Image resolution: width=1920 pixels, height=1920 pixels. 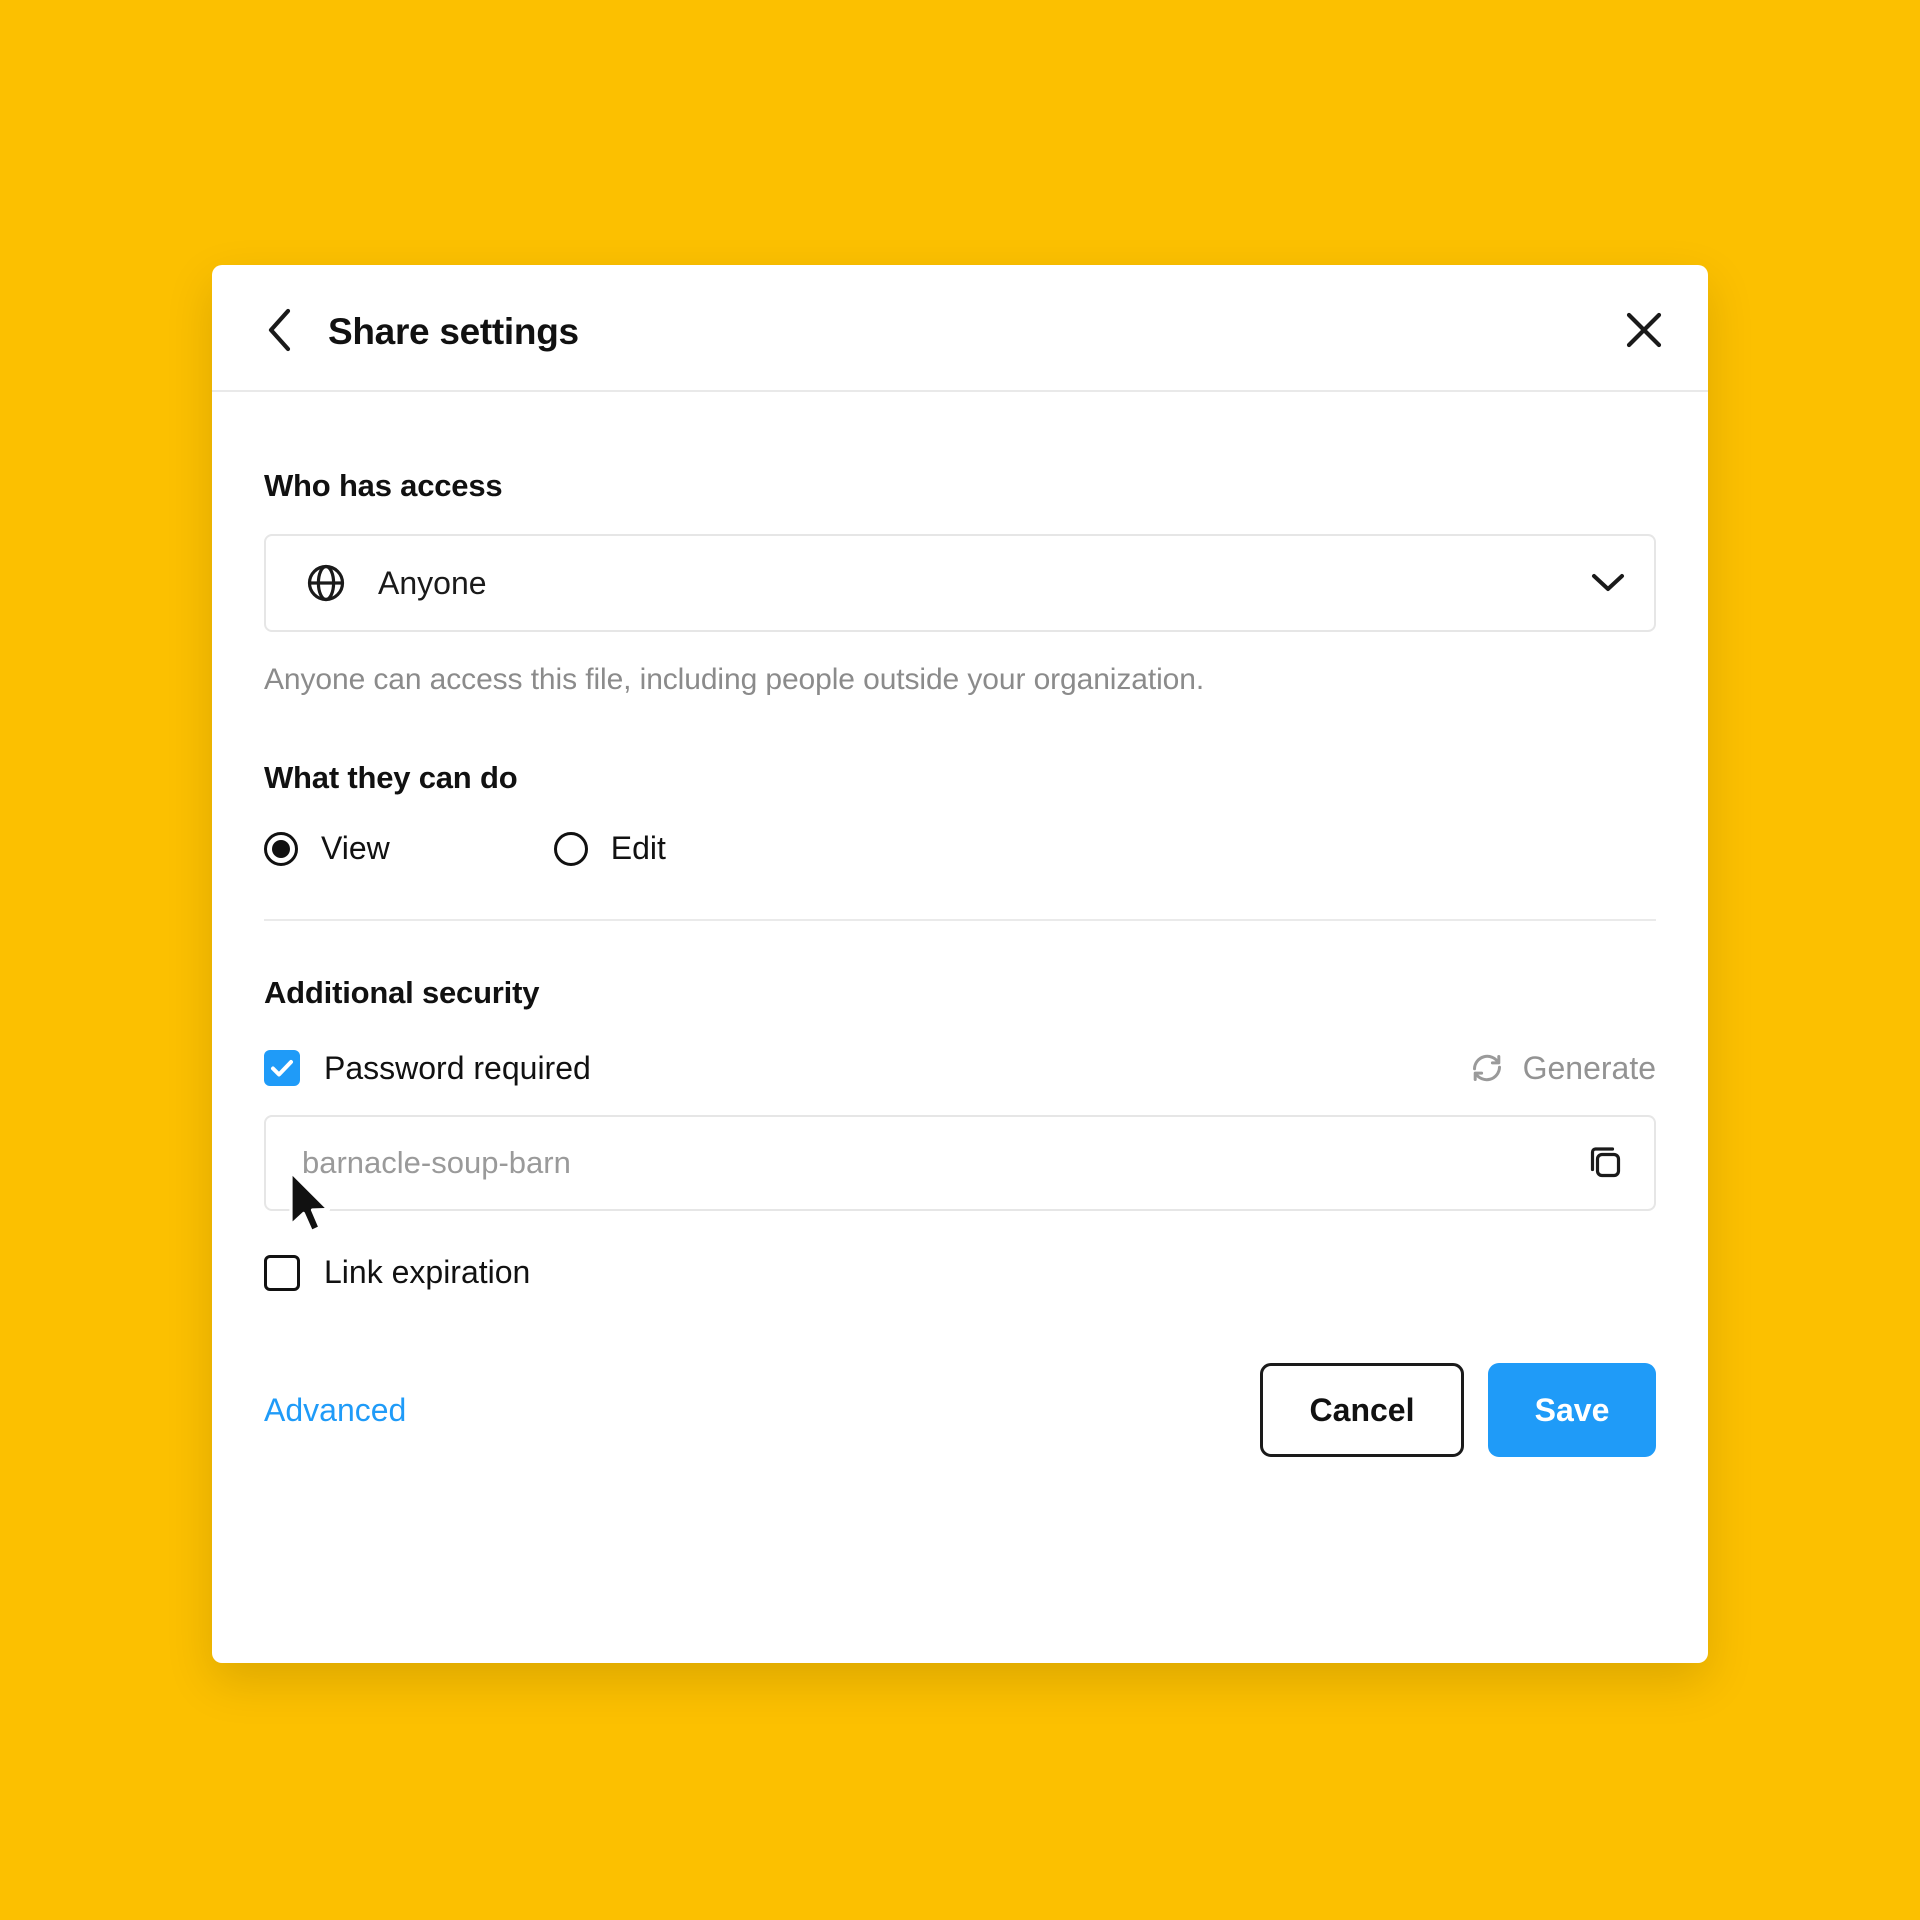 I want to click on cancel-button: Cancel, so click(x=1362, y=1410).